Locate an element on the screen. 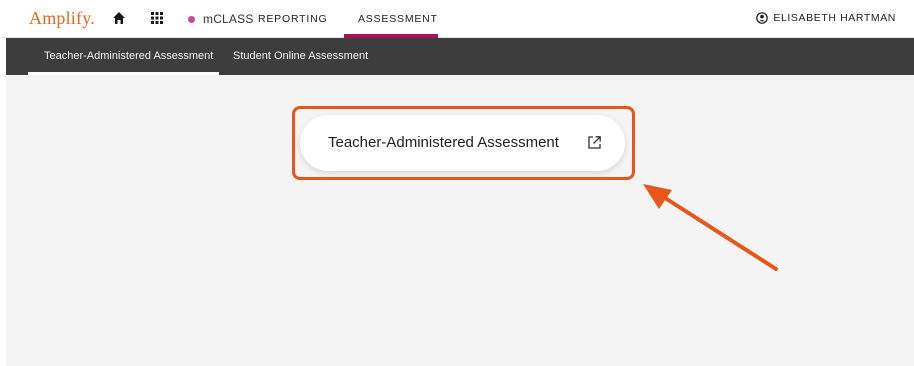 This screenshot has height=366, width=914. grid-icon is located at coordinates (157, 18).